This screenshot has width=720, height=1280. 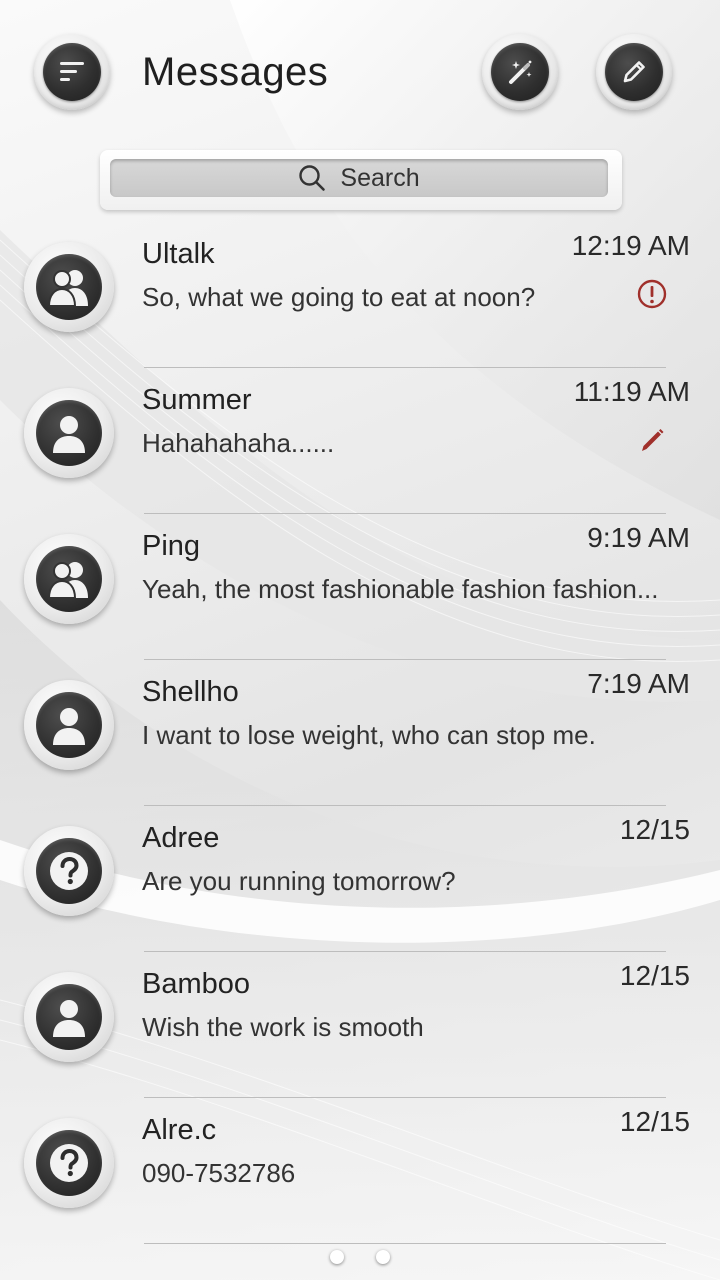 I want to click on contact-name: Adree, so click(x=181, y=838).